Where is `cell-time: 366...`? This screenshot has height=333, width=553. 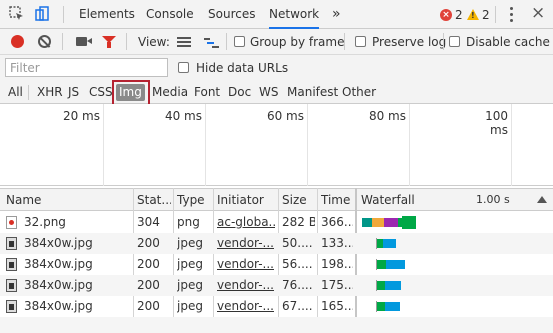
cell-time: 366... is located at coordinates (337, 222).